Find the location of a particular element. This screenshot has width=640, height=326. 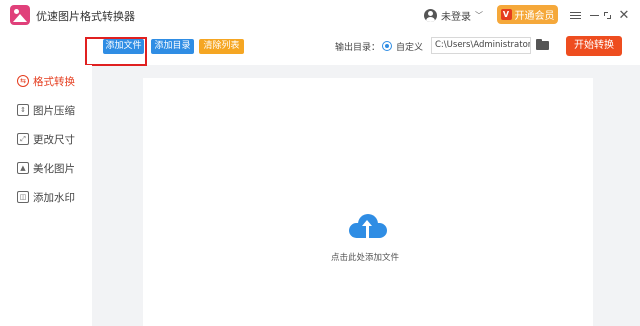

highlight-annotation is located at coordinates (116, 51).